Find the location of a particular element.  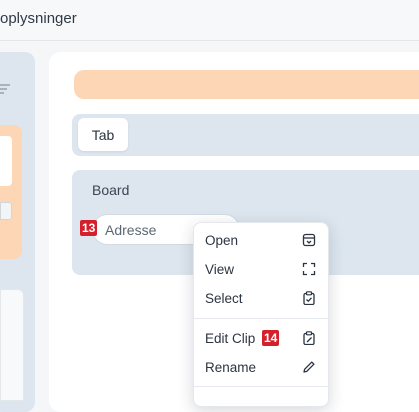

open-box-icon is located at coordinates (309, 240).